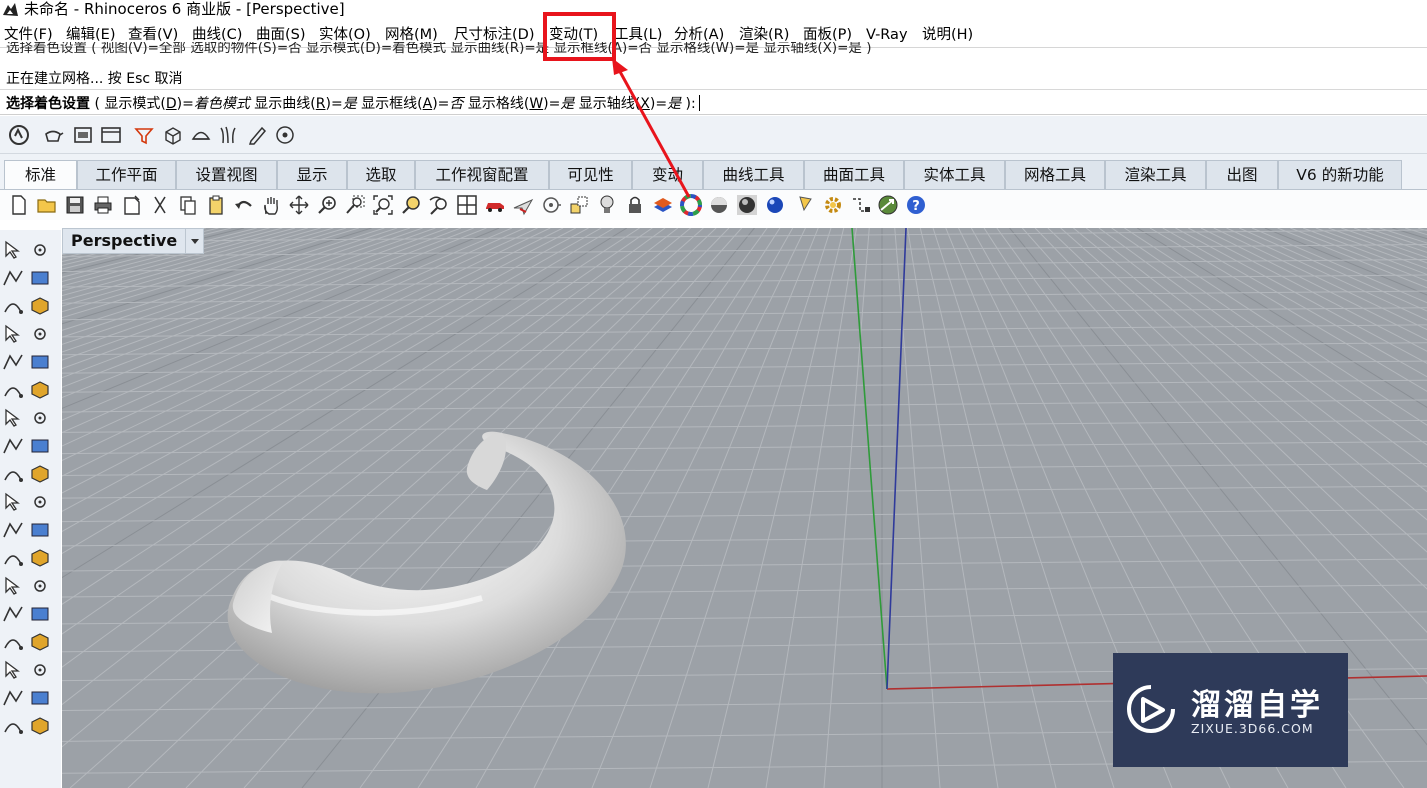 The height and width of the screenshot is (788, 1427). What do you see at coordinates (40, 250) in the screenshot?
I see `point-icon` at bounding box center [40, 250].